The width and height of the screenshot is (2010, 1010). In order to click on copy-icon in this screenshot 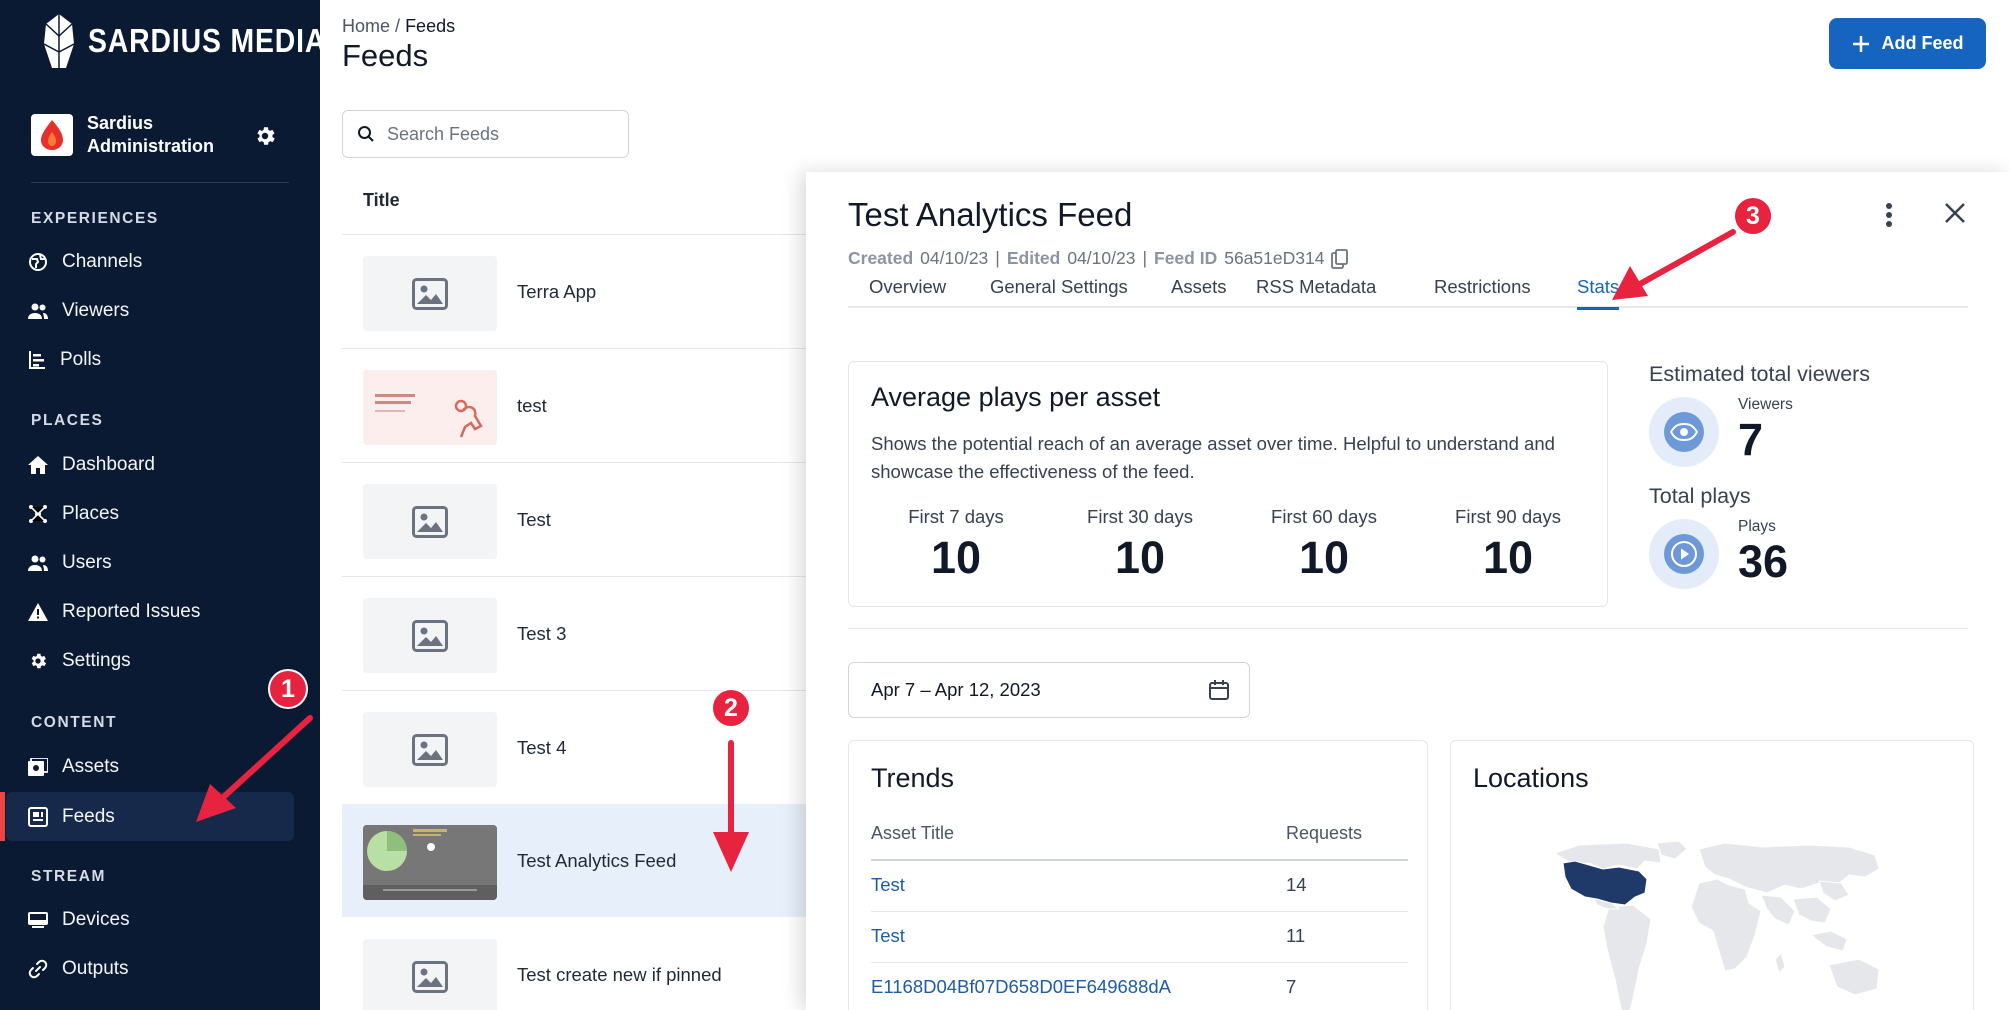, I will do `click(1340, 258)`.